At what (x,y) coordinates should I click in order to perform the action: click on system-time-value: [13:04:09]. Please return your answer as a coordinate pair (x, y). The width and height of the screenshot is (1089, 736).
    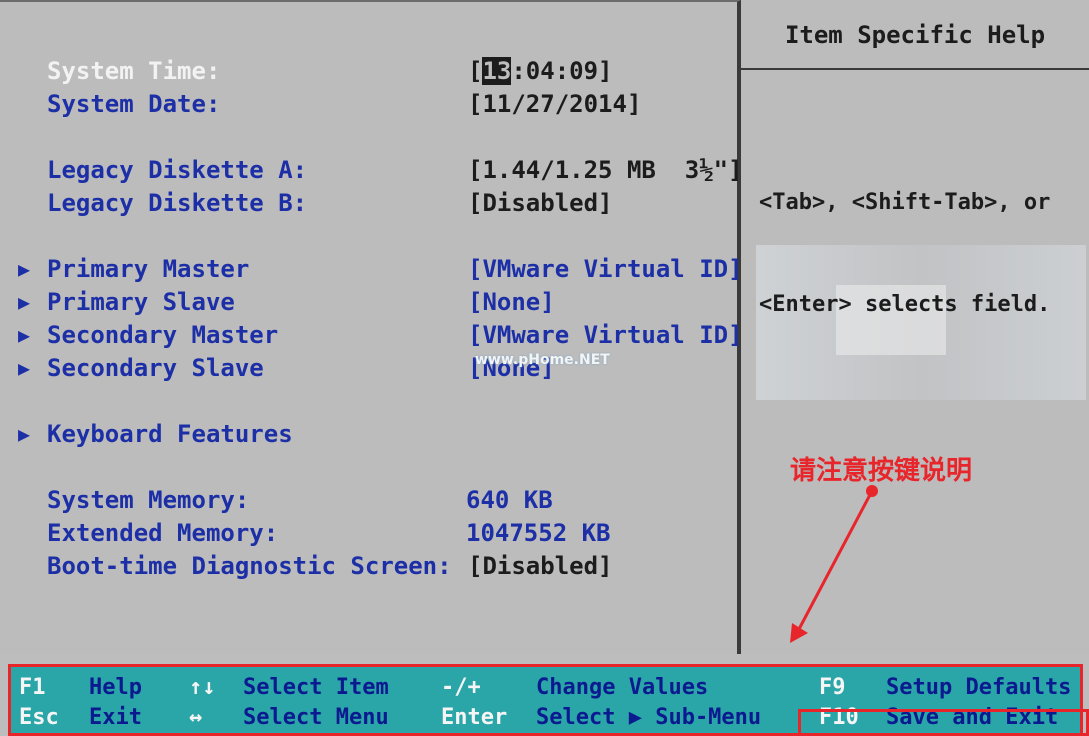
    Looking at the image, I should click on (540, 71).